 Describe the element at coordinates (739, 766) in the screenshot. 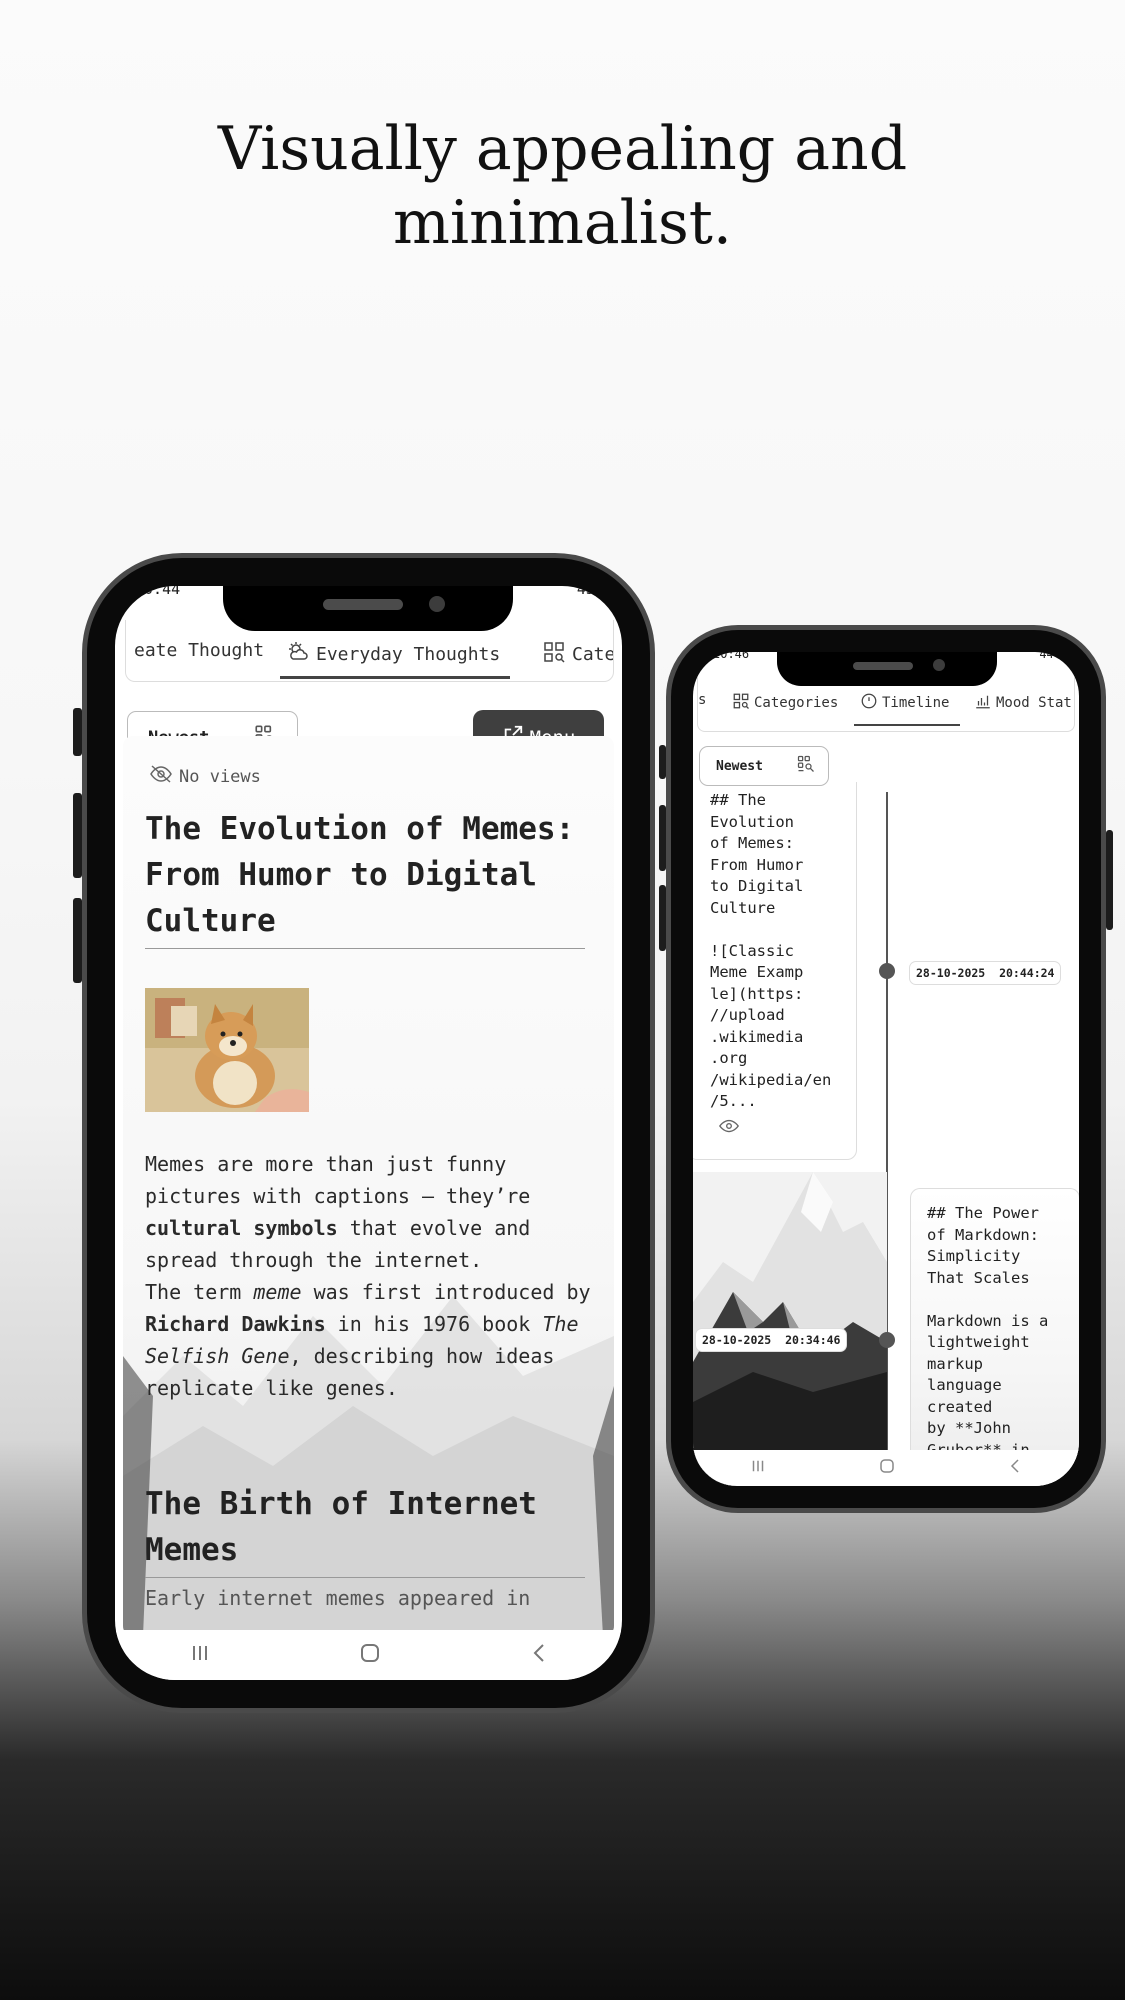

I see `sort-label: Newest` at that location.